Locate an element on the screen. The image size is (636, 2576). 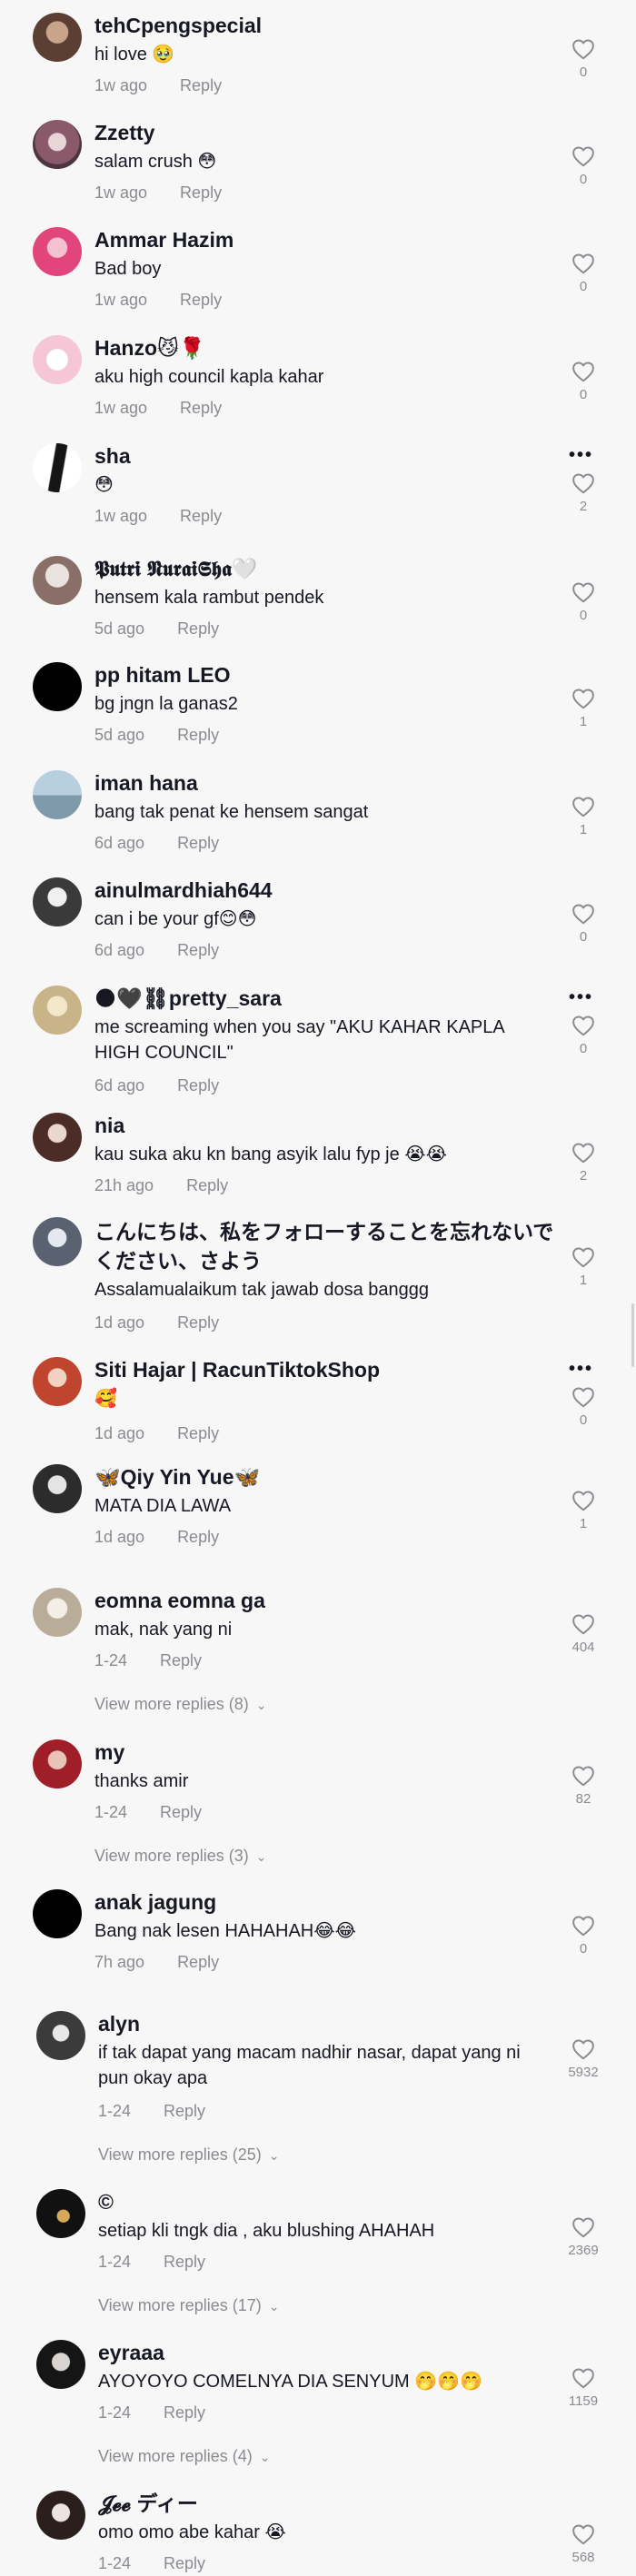
comment-author: こんにちは、私をフォローすることを忘れないでください、さよう is located at coordinates (326, 1246).